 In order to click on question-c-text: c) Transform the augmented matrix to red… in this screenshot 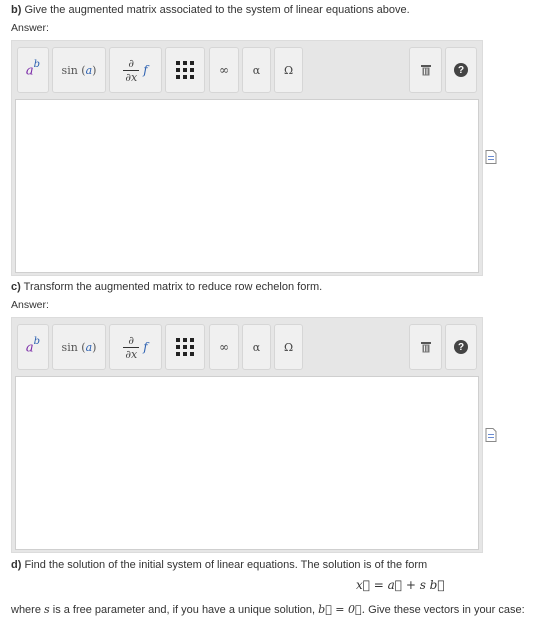, I will do `click(166, 287)`.